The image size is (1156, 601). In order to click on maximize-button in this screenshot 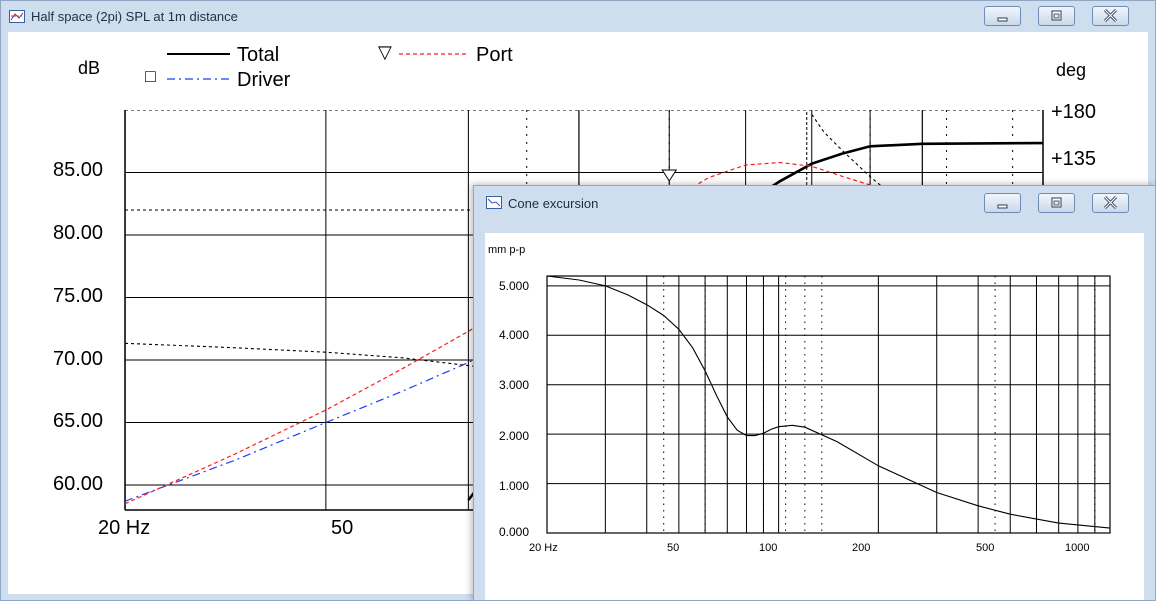, I will do `click(1056, 16)`.